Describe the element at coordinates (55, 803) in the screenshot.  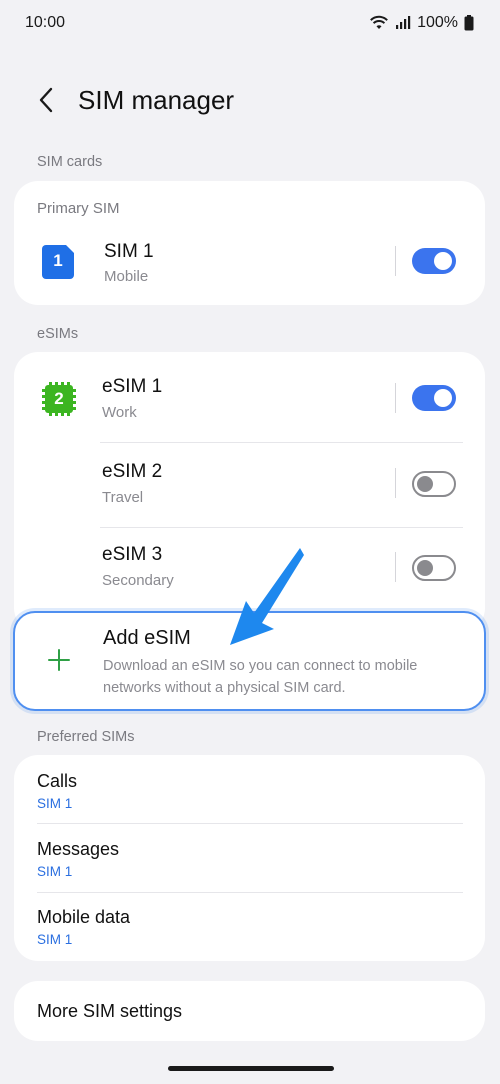
I see `calls-value: SIM 1` at that location.